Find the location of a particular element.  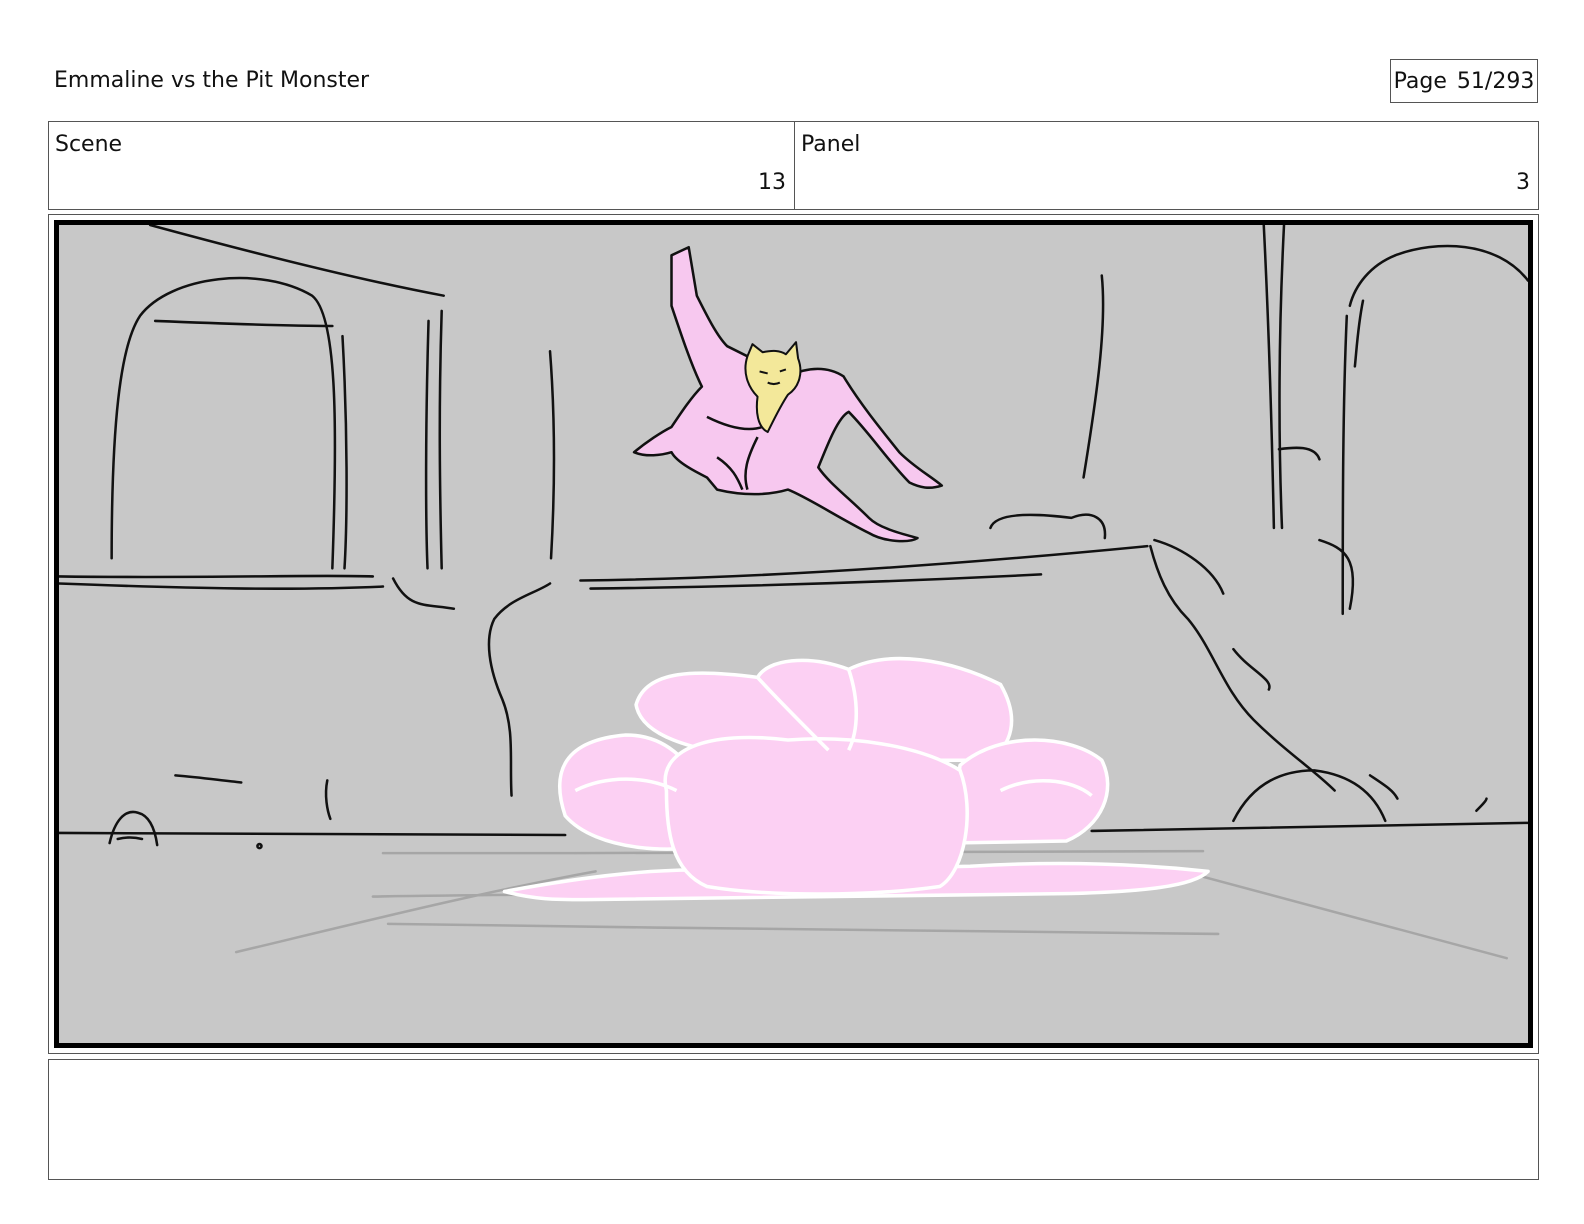

pink-bow-sketch is located at coordinates (856, 779).